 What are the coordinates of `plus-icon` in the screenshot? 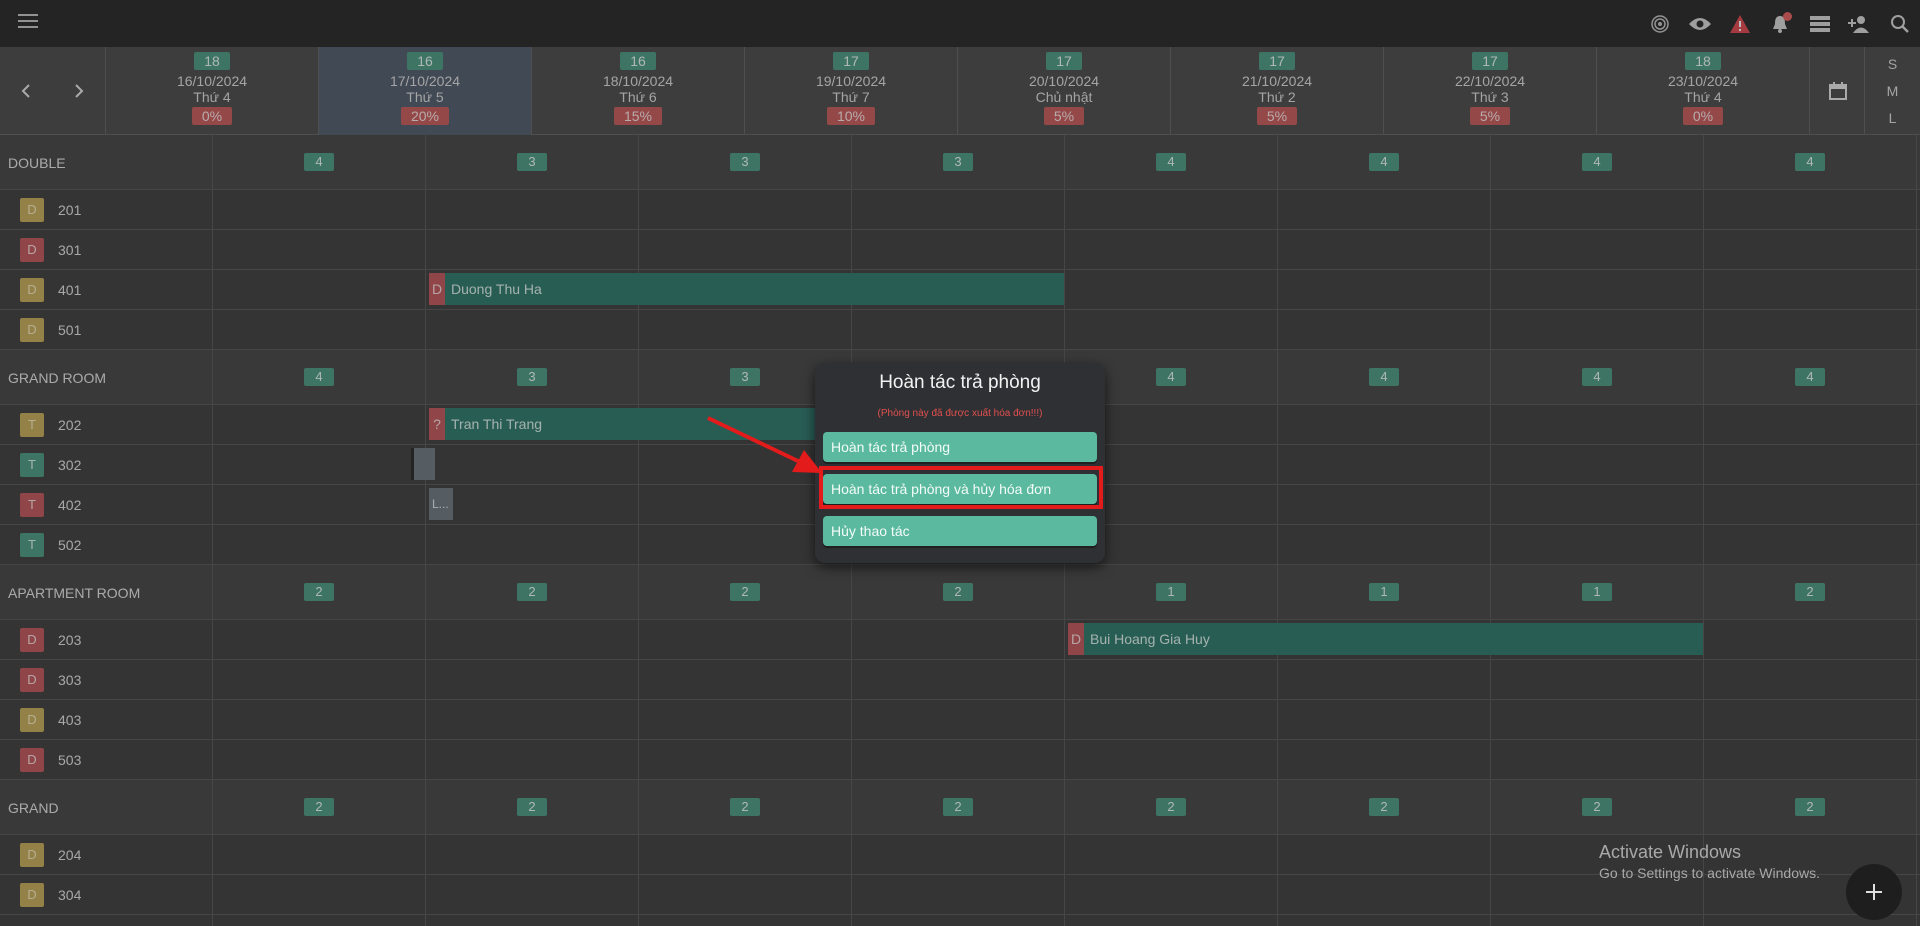 It's located at (1874, 892).